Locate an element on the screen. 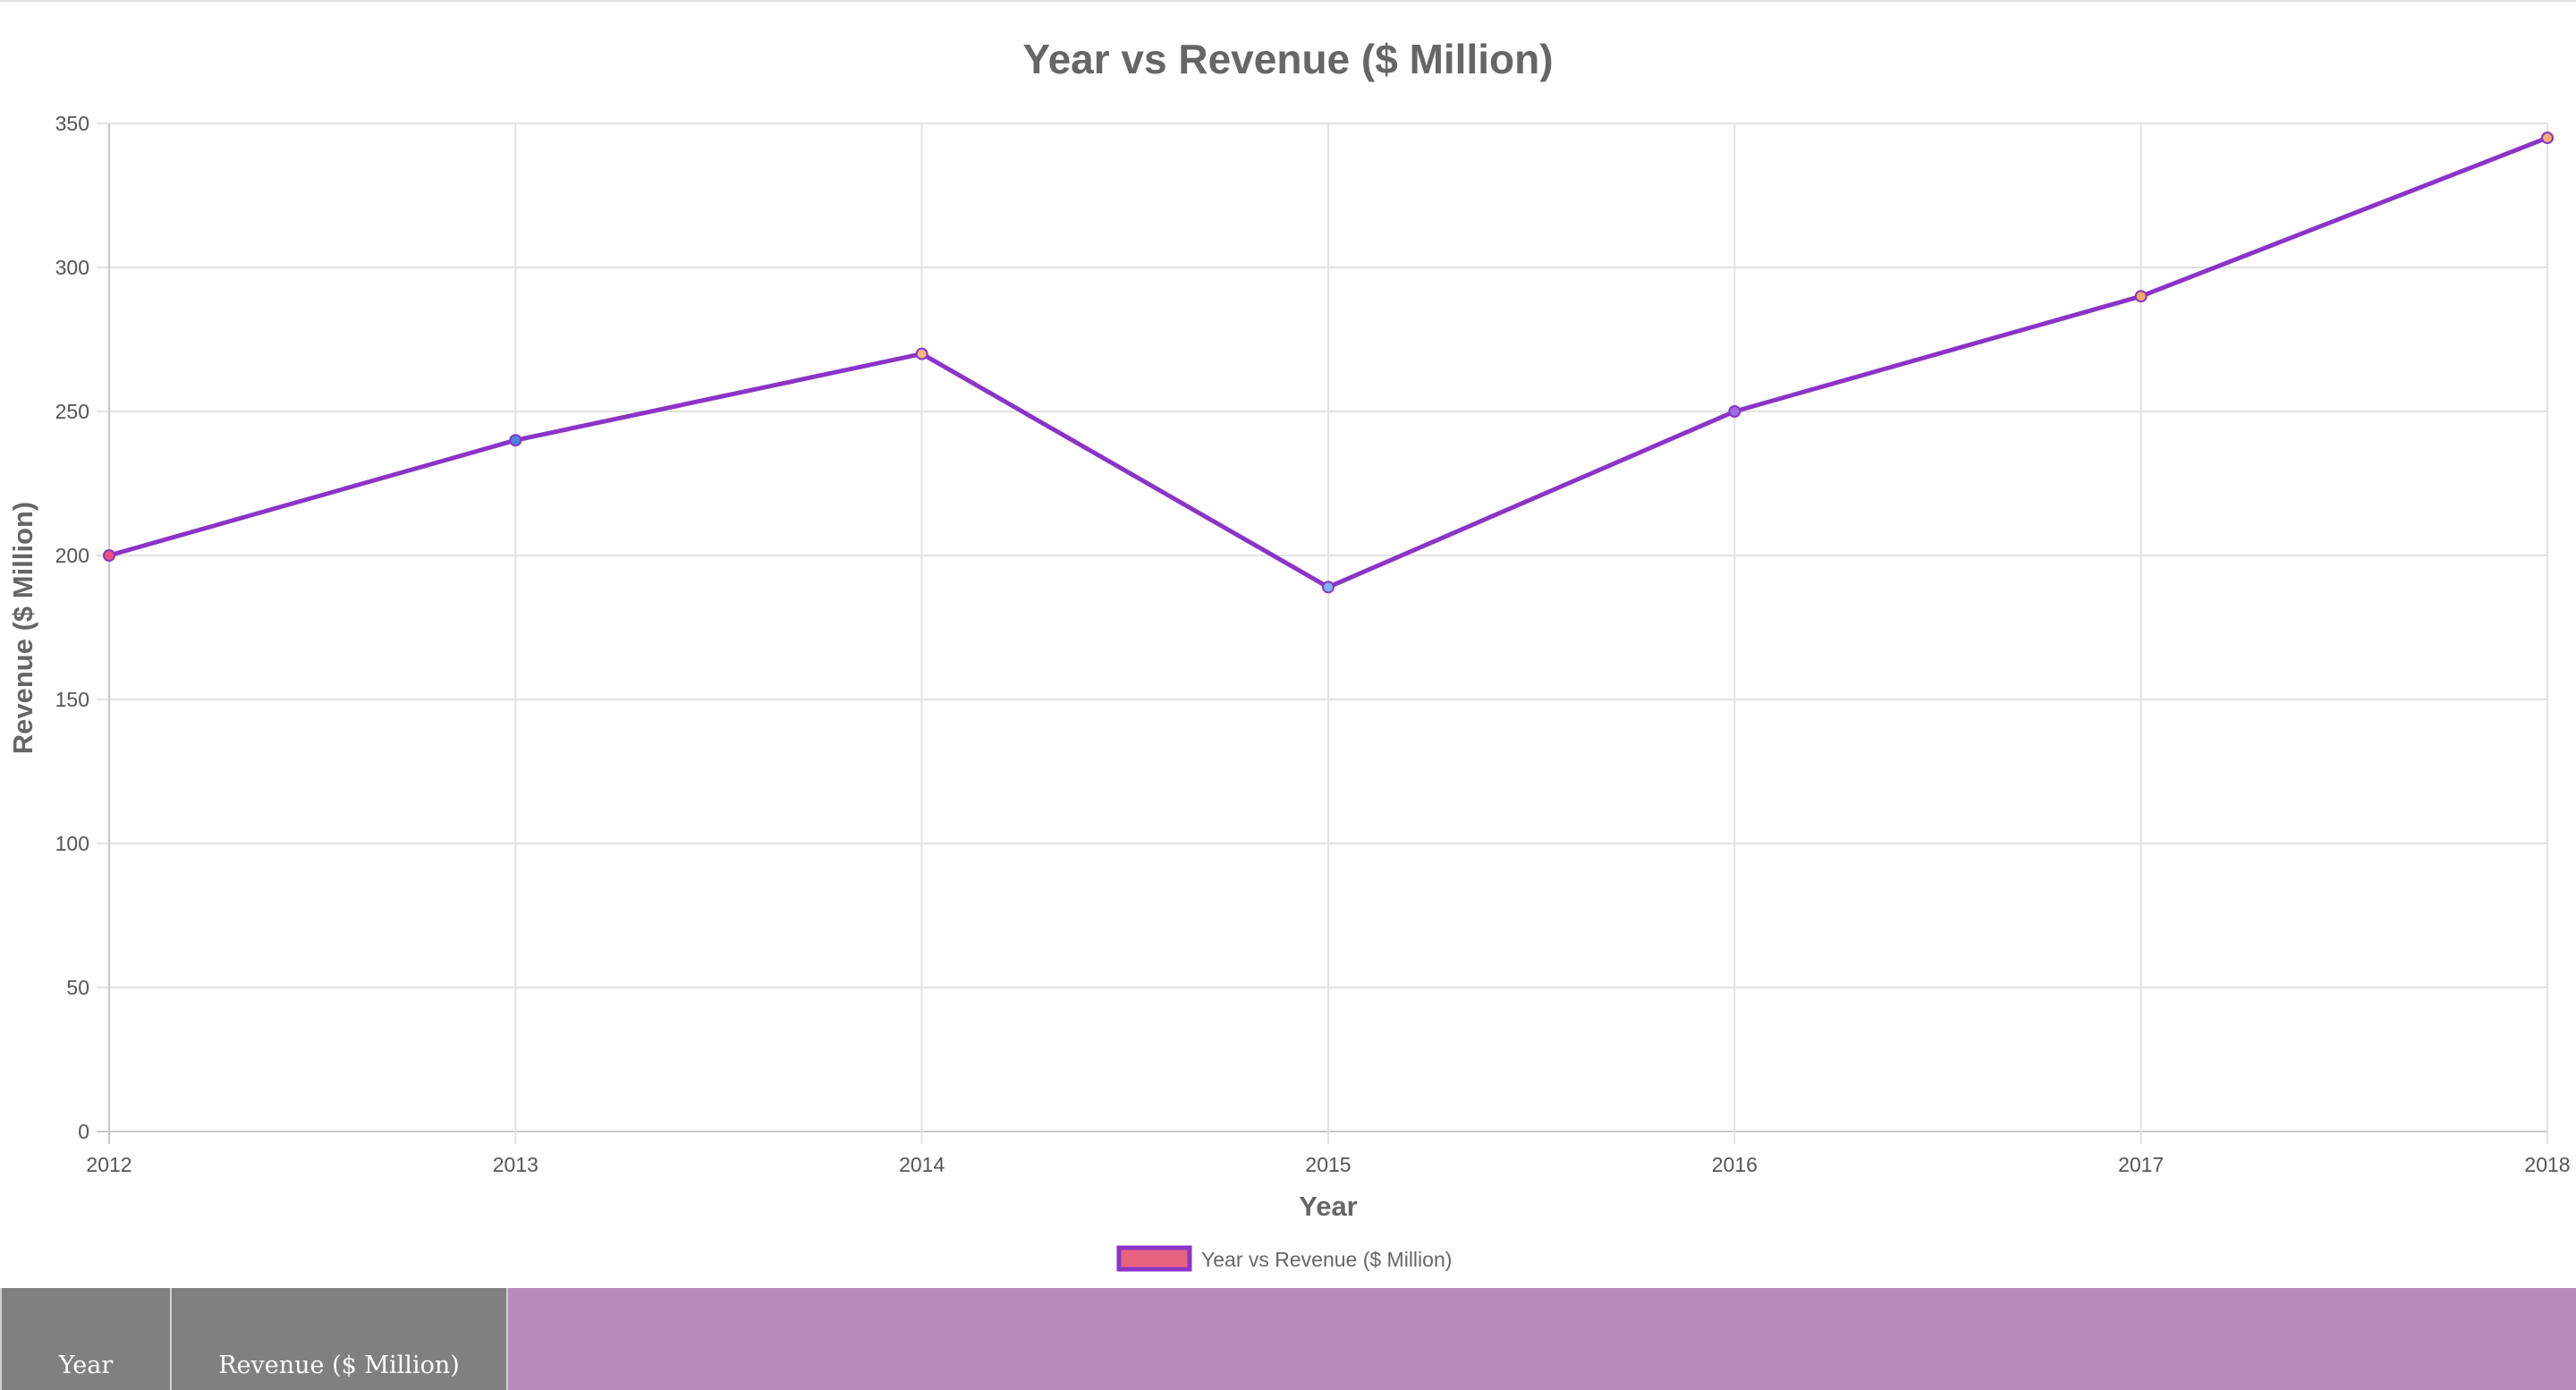 The height and width of the screenshot is (1390, 2576). x-axis-ticks: 2012 2013 2014 2015 2016 2017 2018 is located at coordinates (1328, 1164).